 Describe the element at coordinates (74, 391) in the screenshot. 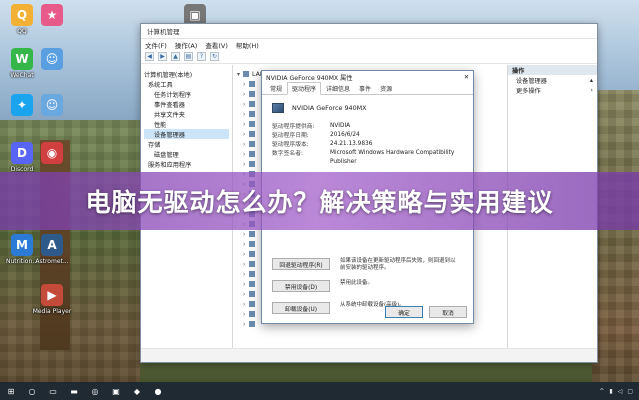

I see `file-explorer-icon: ▬` at that location.